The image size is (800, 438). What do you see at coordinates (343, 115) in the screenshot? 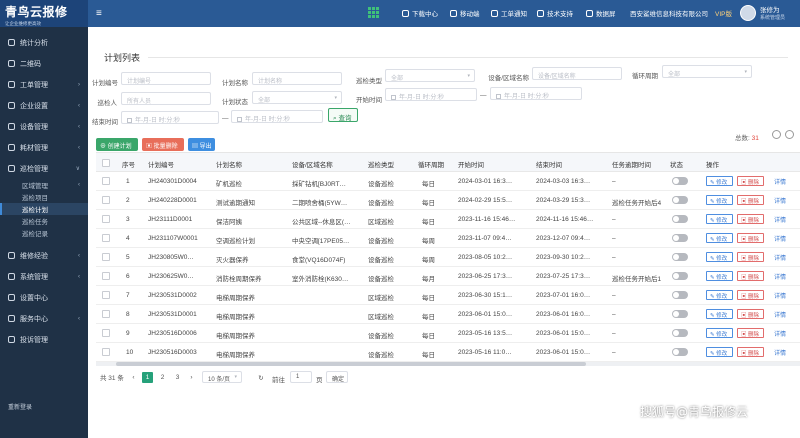
I see `query-button: ⌕ 查询` at bounding box center [343, 115].